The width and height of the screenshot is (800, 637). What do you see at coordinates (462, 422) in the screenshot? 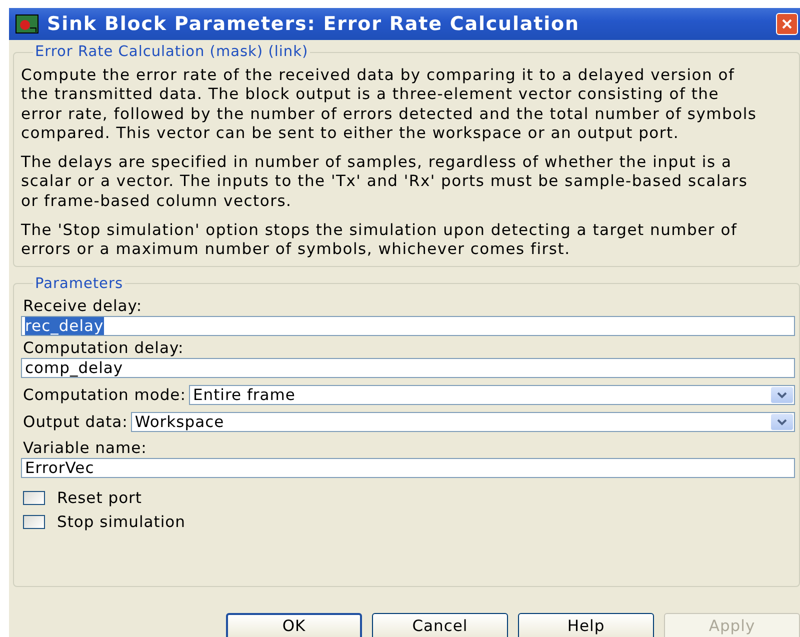
I see `dropdown: Workspace` at bounding box center [462, 422].